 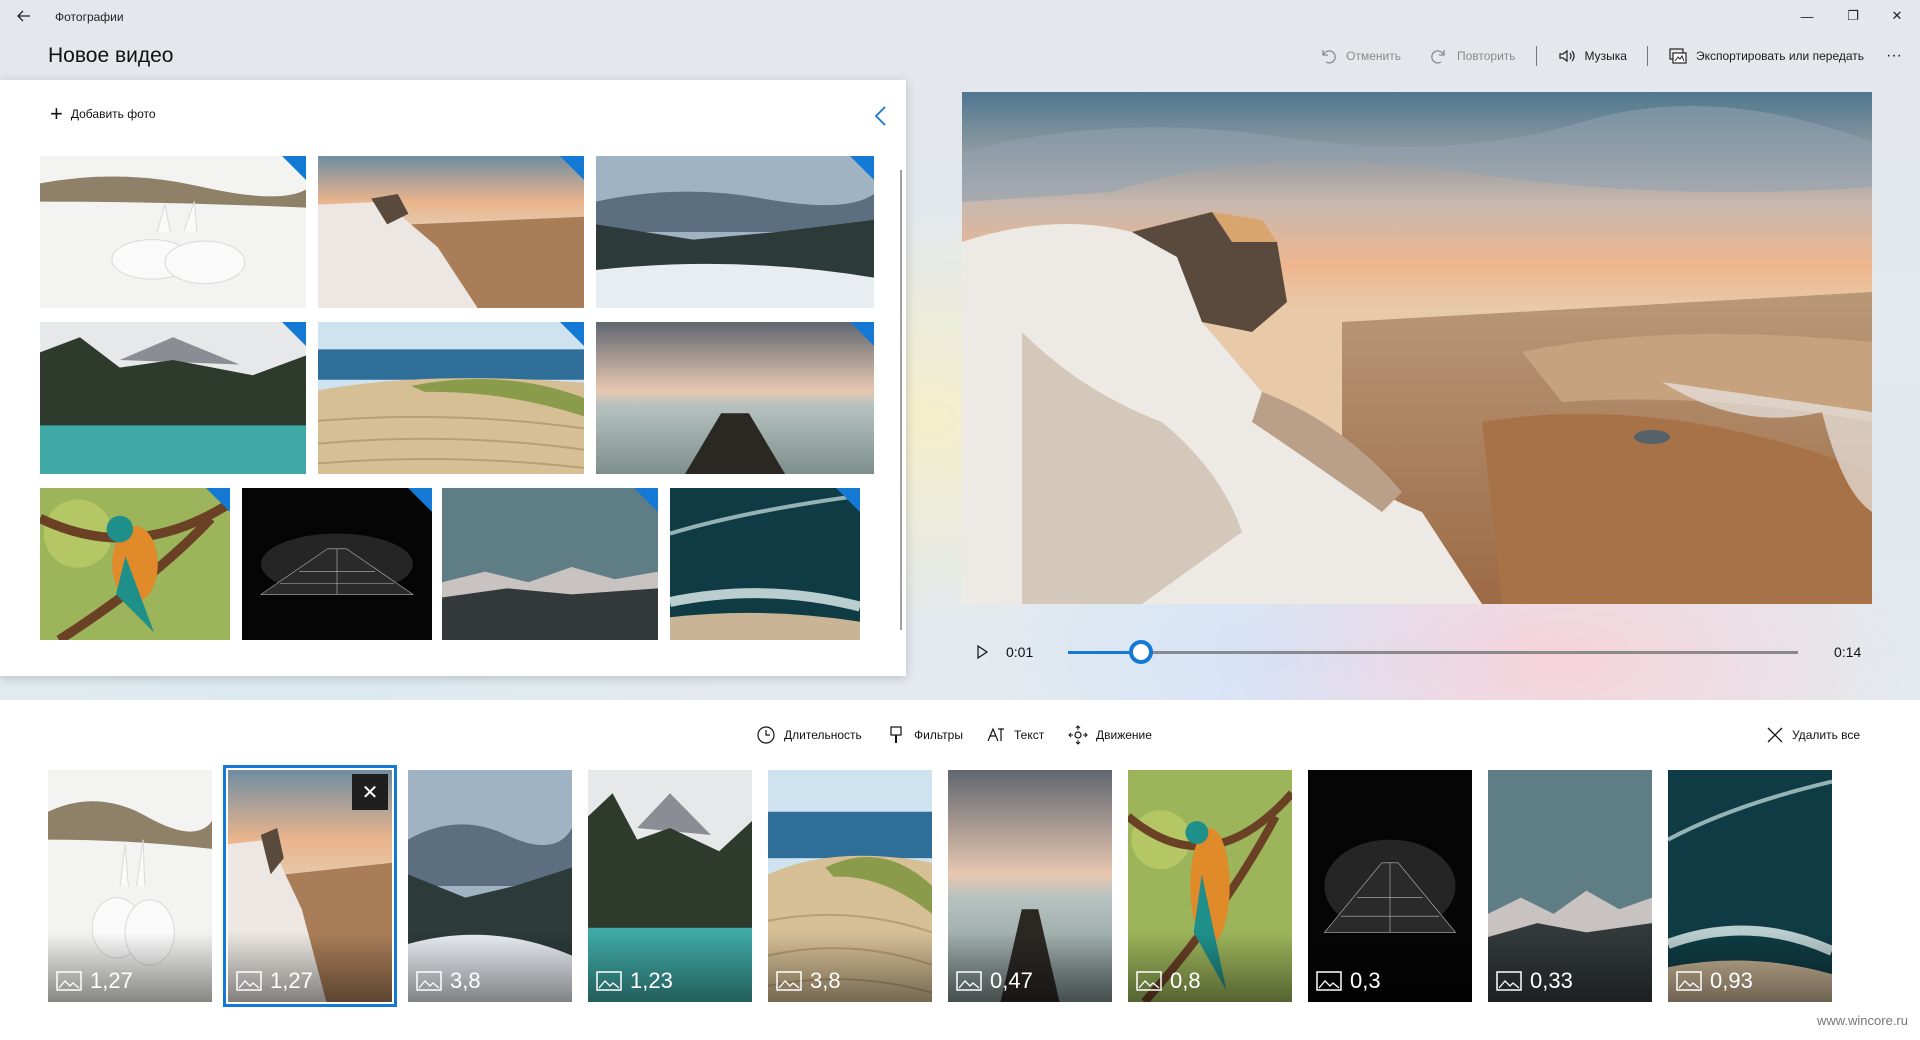 I want to click on storyboard-clip: 0,3, so click(x=1390, y=886).